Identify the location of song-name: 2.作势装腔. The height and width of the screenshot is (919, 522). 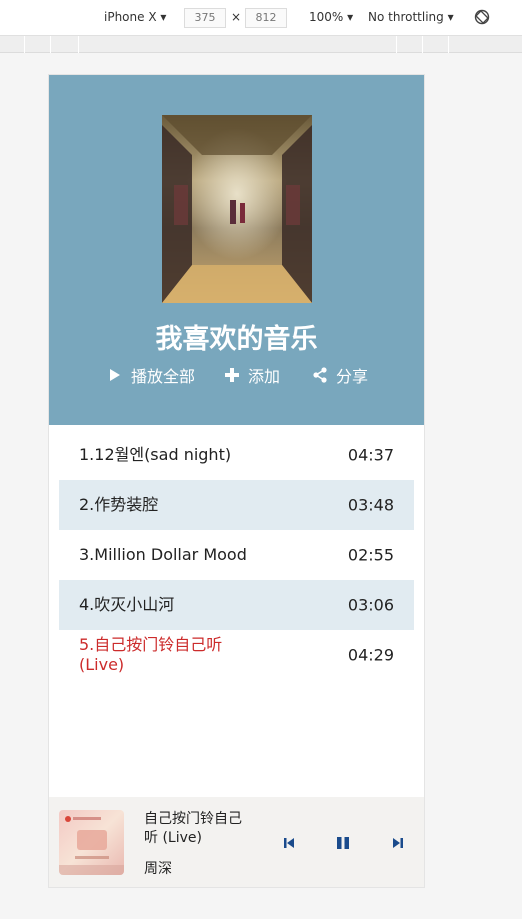
(119, 504).